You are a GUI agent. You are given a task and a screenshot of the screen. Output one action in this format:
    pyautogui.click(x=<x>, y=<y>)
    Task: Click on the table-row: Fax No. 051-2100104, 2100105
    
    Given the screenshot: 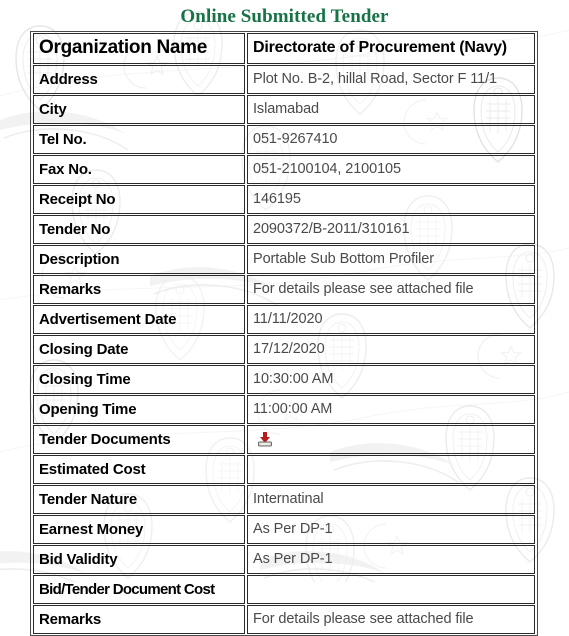 What is the action you would take?
    pyautogui.click(x=284, y=169)
    